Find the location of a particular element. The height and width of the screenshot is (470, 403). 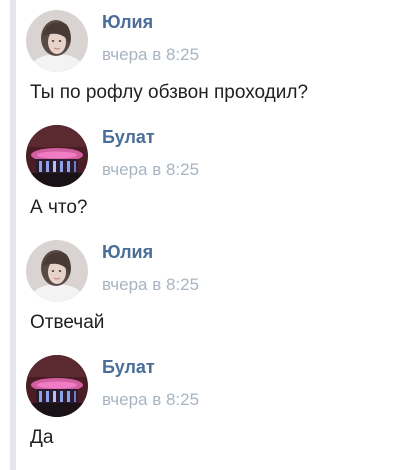

message-text: Отвечай is located at coordinates (67, 322).